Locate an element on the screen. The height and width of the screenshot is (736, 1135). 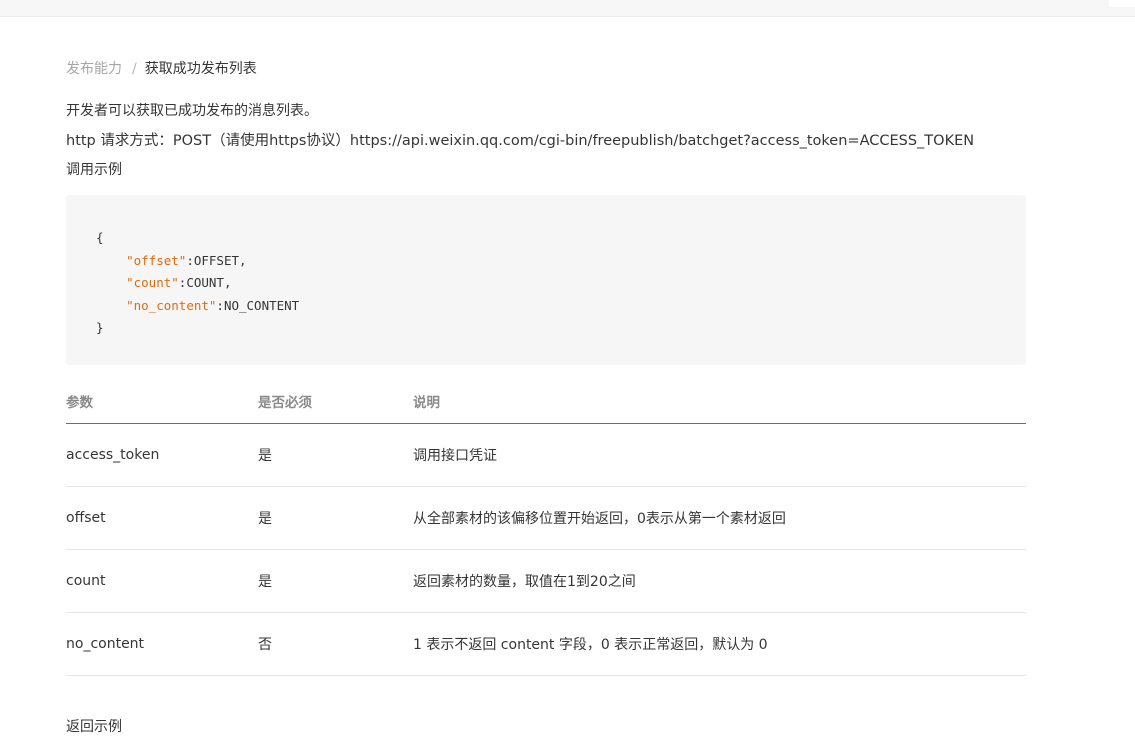
code-line-offset: "offset":OFFSET, is located at coordinates (561, 261).